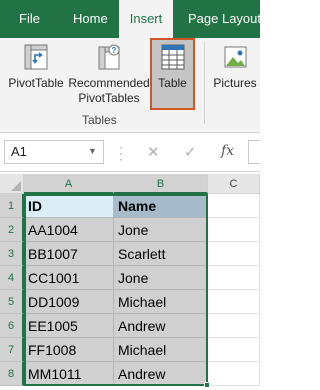  What do you see at coordinates (99, 120) in the screenshot?
I see `tables-group-label: Tables` at bounding box center [99, 120].